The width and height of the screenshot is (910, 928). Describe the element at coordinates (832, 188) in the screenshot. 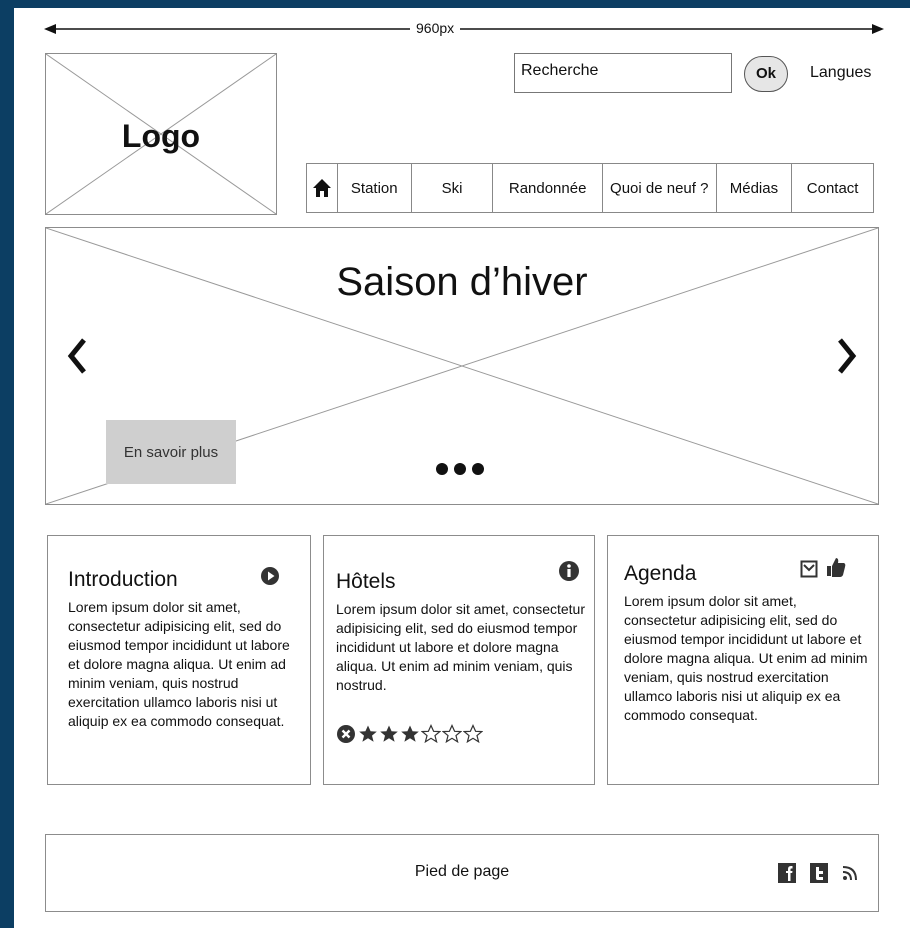

I see `nav-item-contact: Contact` at that location.